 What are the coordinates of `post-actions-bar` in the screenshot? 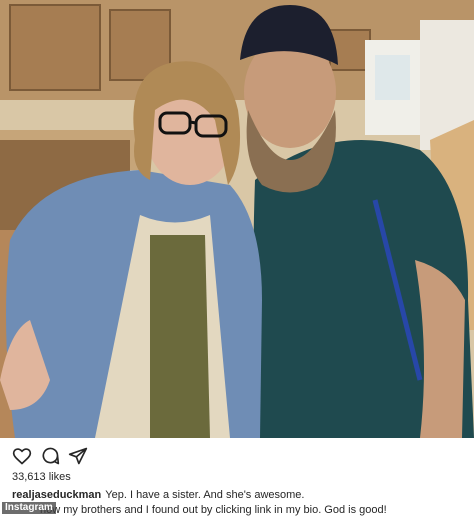 It's located at (237, 455).